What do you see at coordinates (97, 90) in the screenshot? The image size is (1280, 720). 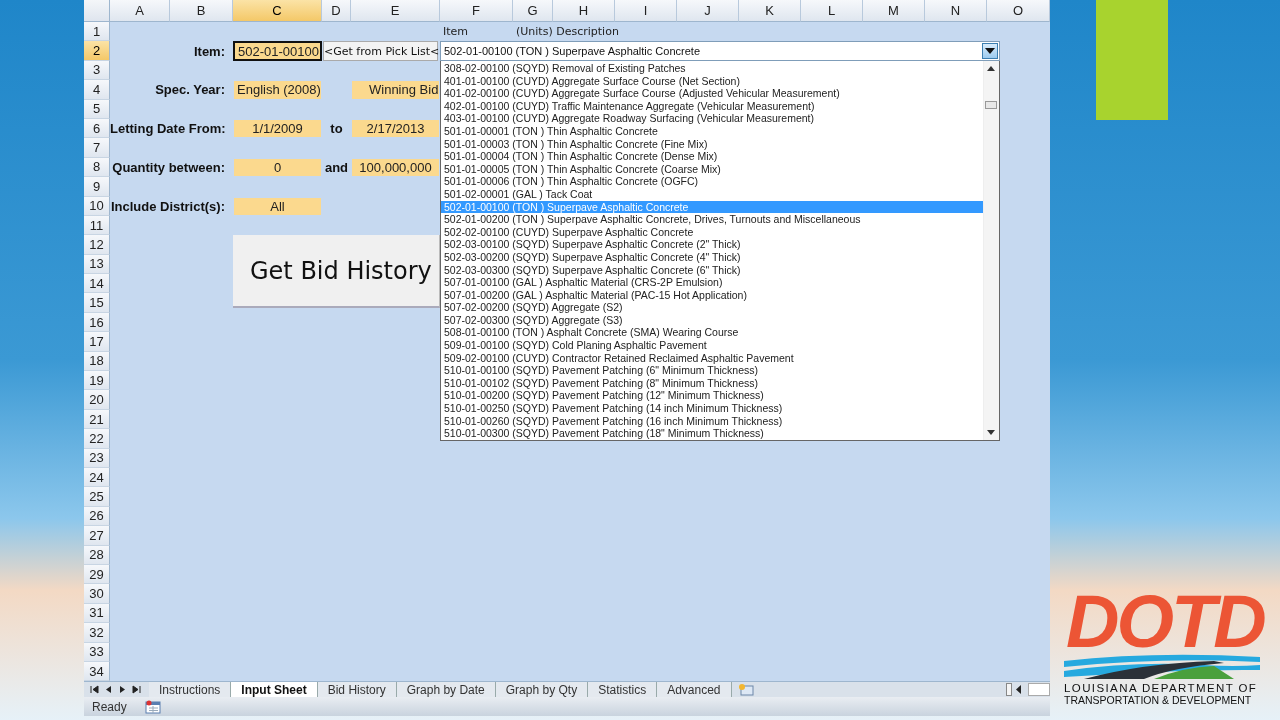 I see `row-header: 4` at bounding box center [97, 90].